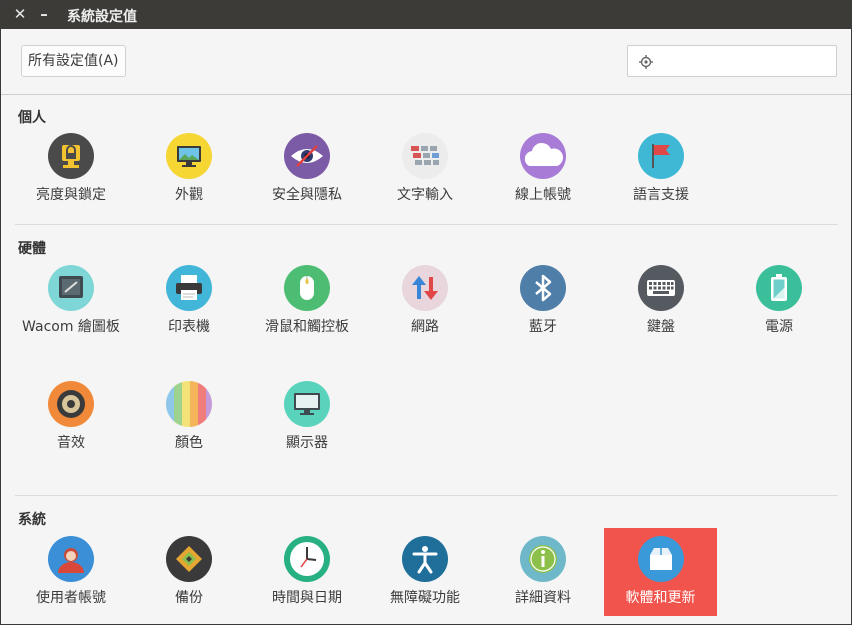 This screenshot has height=625, width=852. Describe the element at coordinates (660, 598) in the screenshot. I see `item-label: 軟體和更新` at that location.